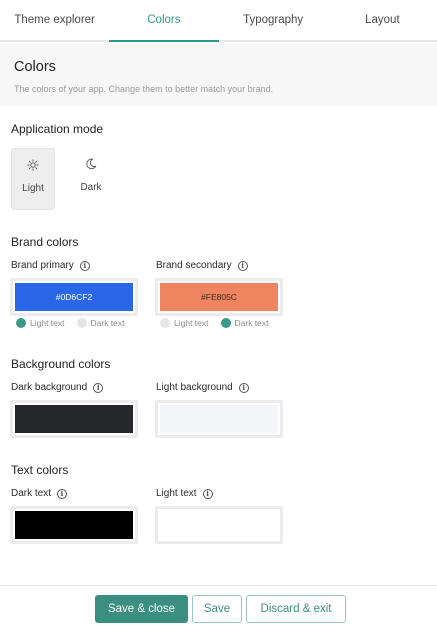 The width and height of the screenshot is (437, 630). Describe the element at coordinates (91, 179) in the screenshot. I see `dark-mode-button: Dark` at that location.